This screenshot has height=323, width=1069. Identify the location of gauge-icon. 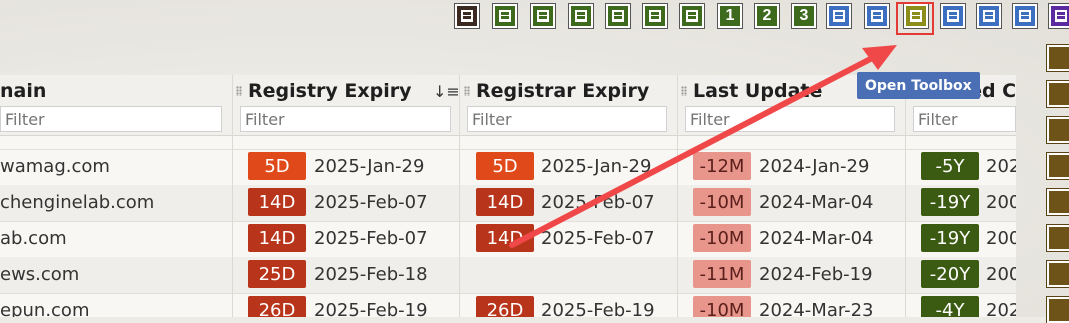
(877, 16).